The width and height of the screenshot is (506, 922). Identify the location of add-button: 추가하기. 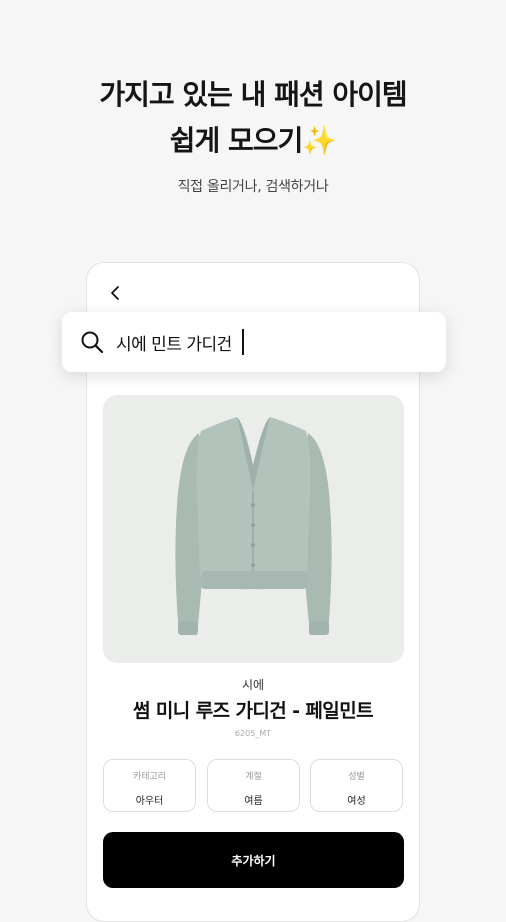
(253, 860).